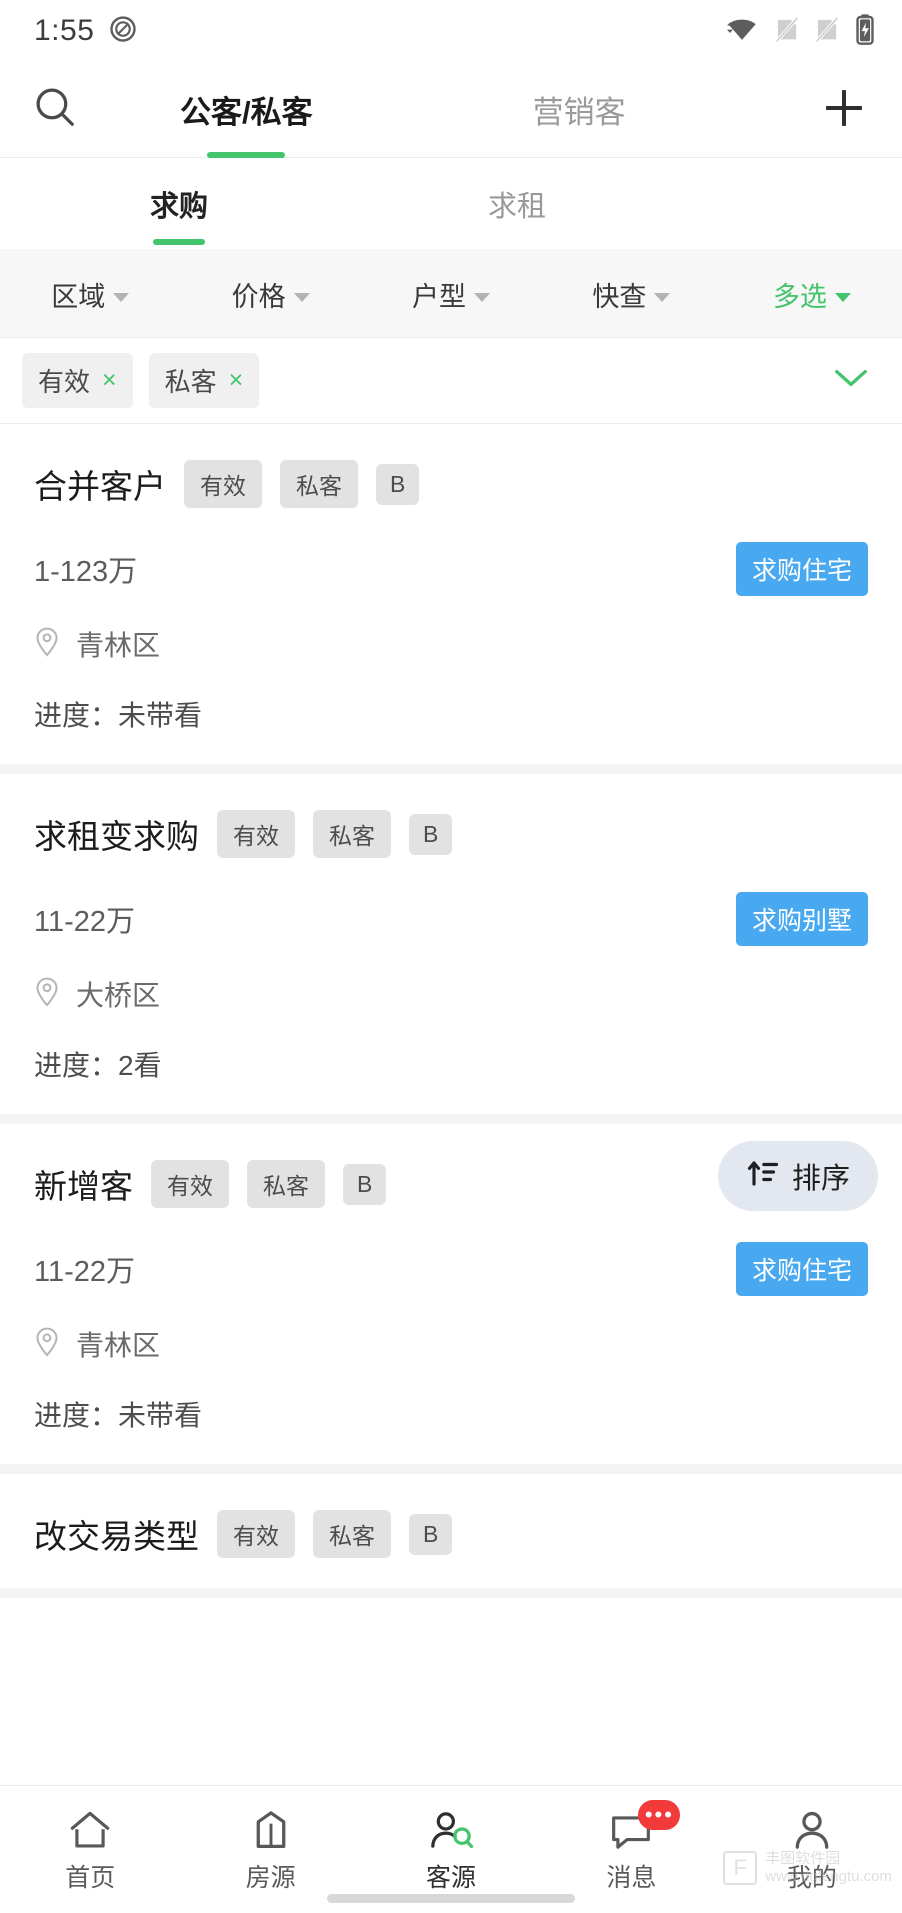  What do you see at coordinates (271, 1829) in the screenshot?
I see `building-icon` at bounding box center [271, 1829].